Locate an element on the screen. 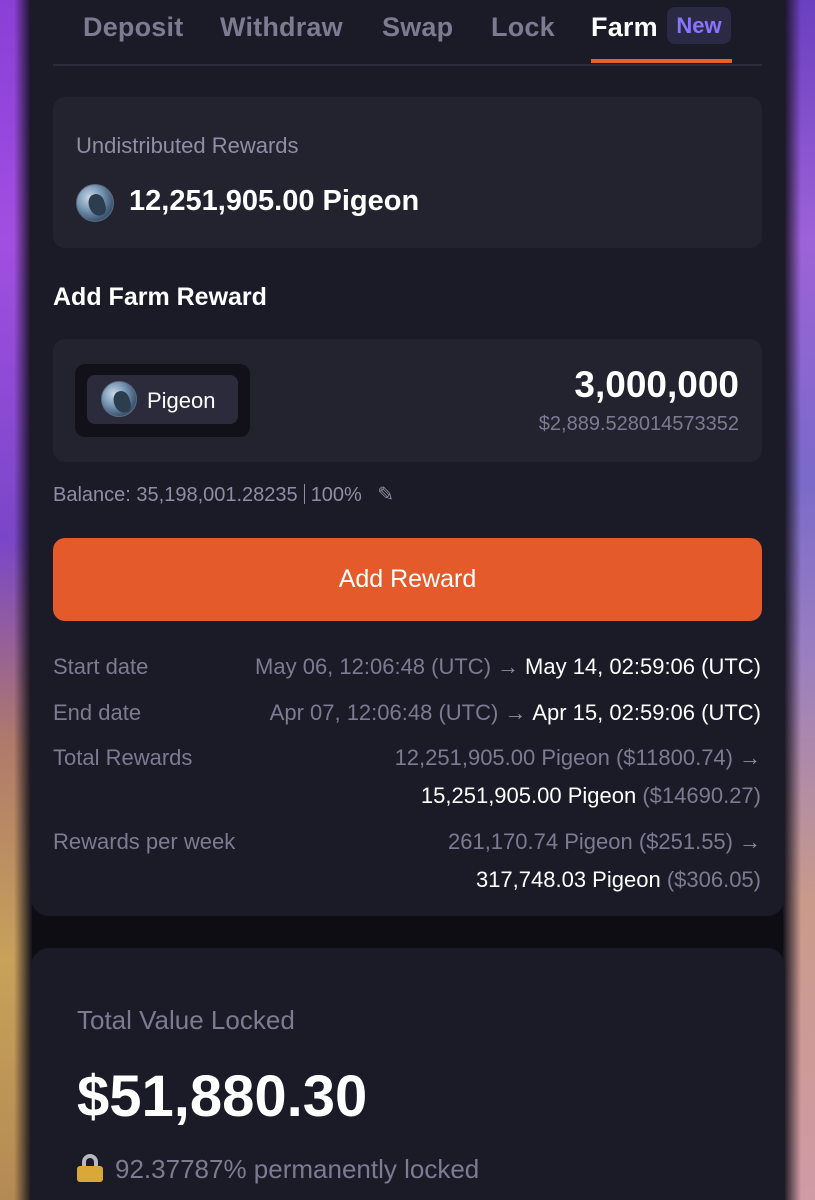 The width and height of the screenshot is (815, 1200). balance-row: Balance: 35,198,001.28235 100% ✎ is located at coordinates (223, 494).